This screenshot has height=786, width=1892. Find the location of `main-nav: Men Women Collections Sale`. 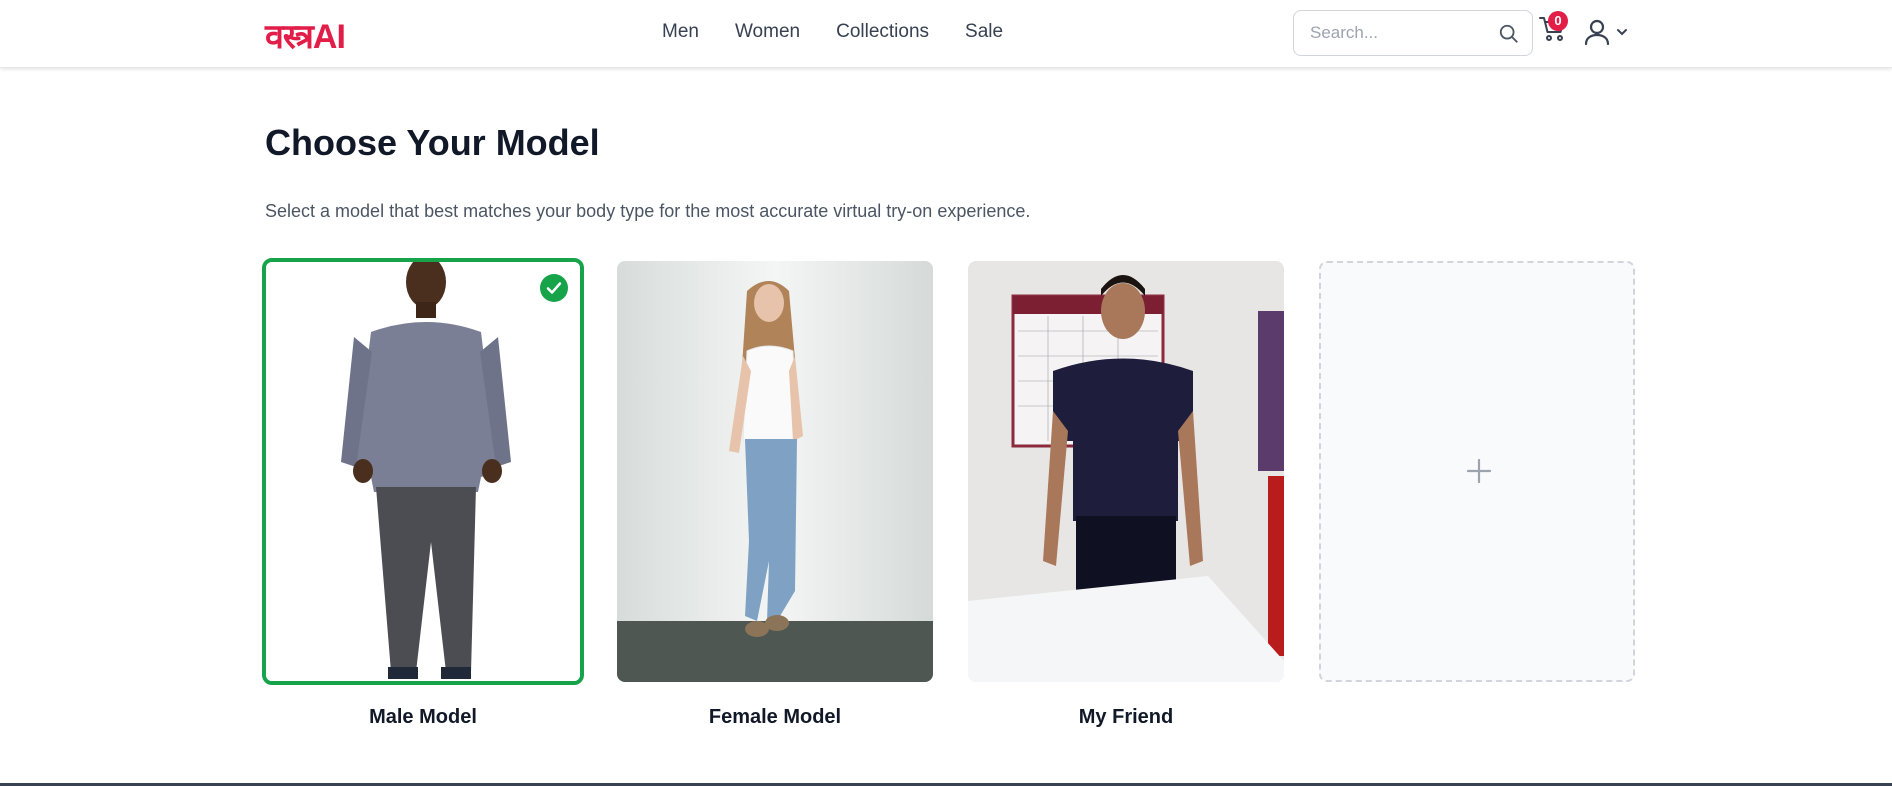

main-nav: Men Women Collections Sale is located at coordinates (850, 32).